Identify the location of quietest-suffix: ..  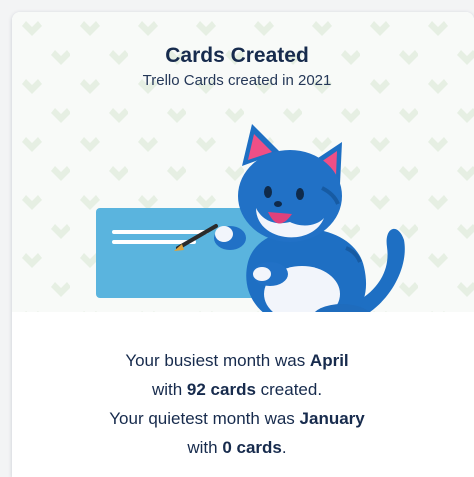
(284, 447).